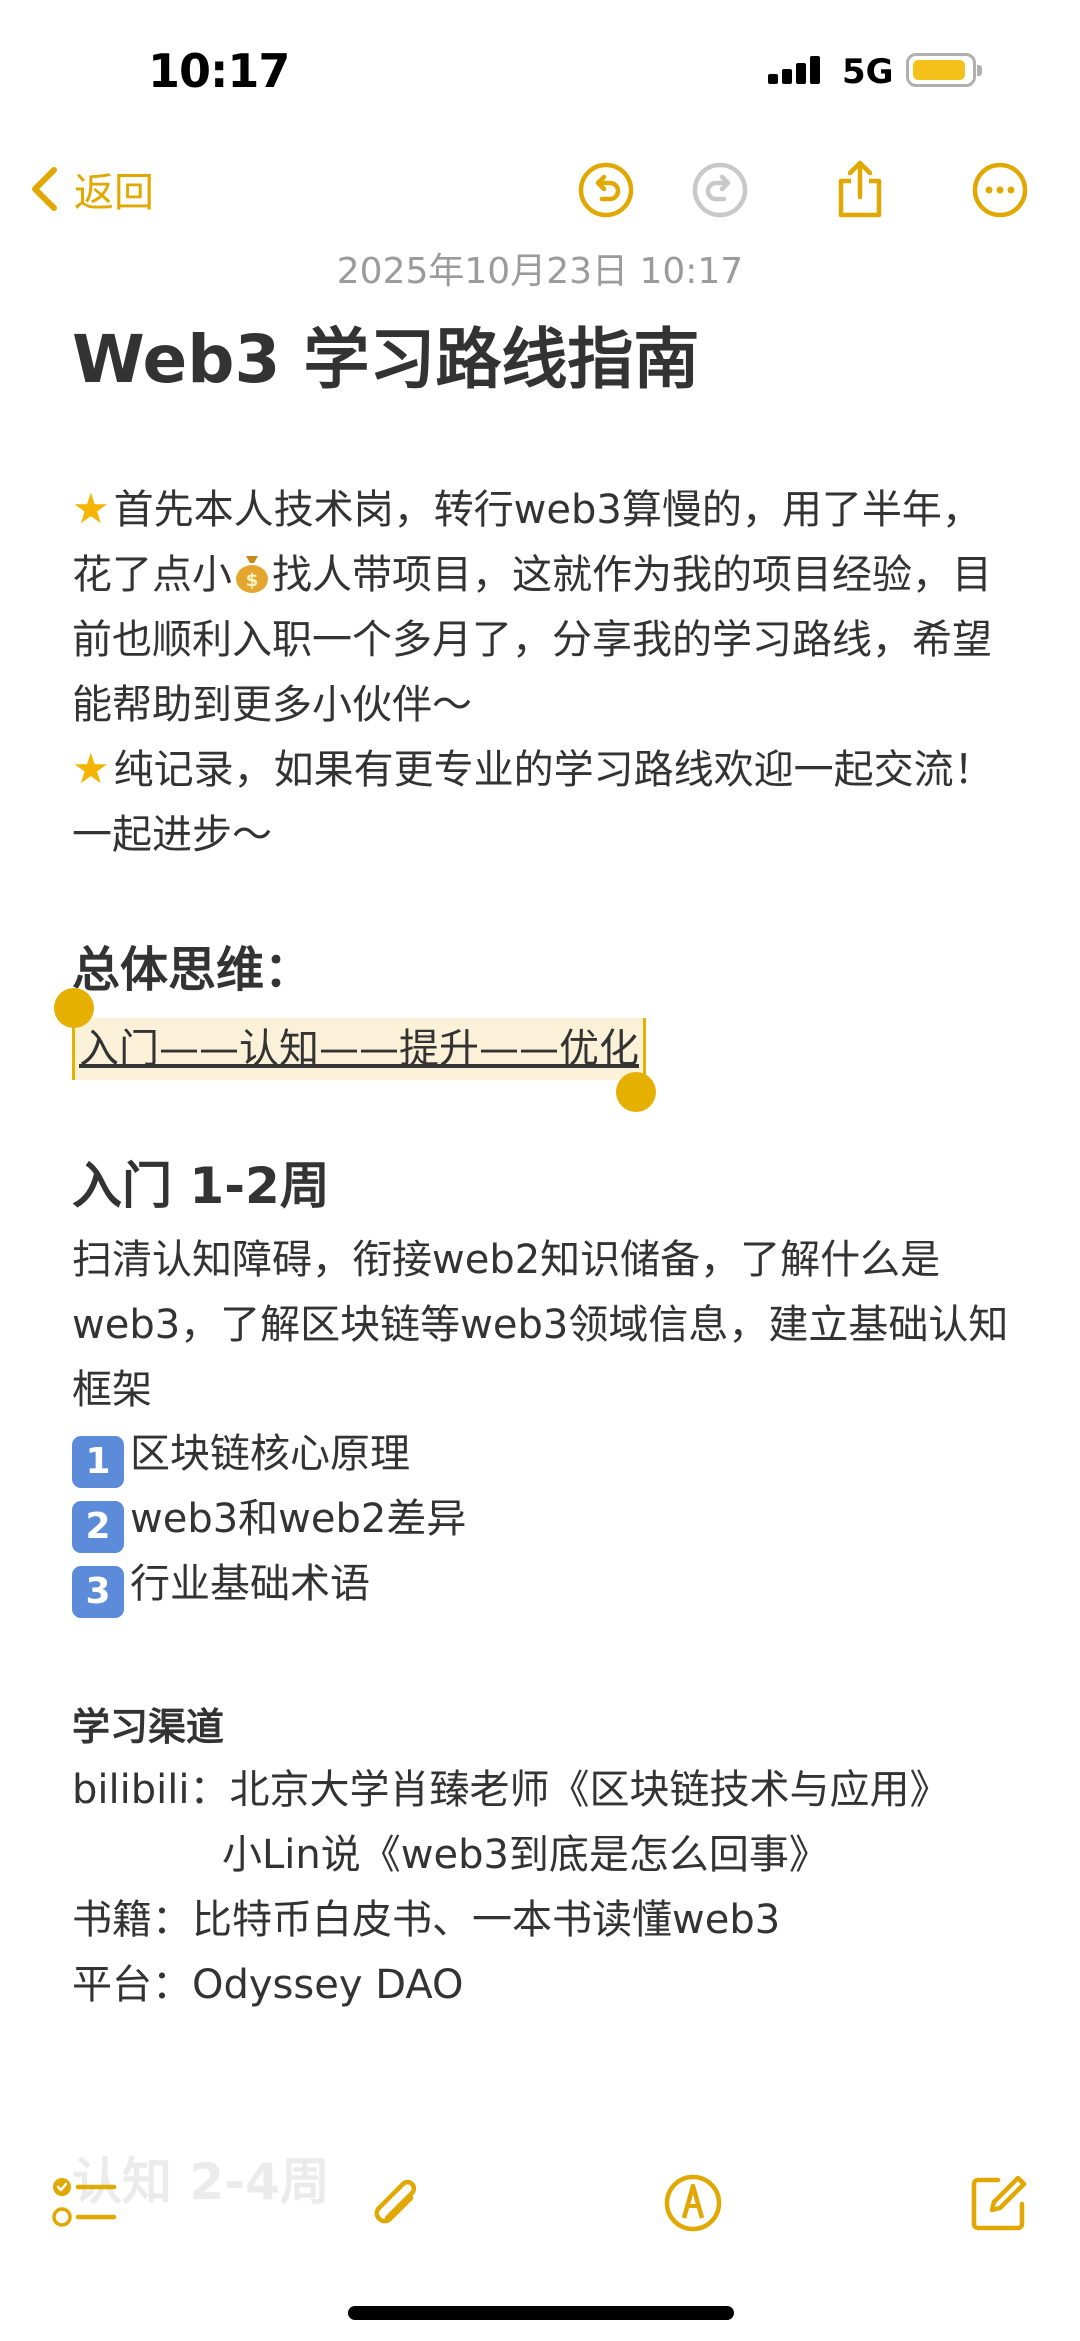  I want to click on redo-button, so click(720, 190).